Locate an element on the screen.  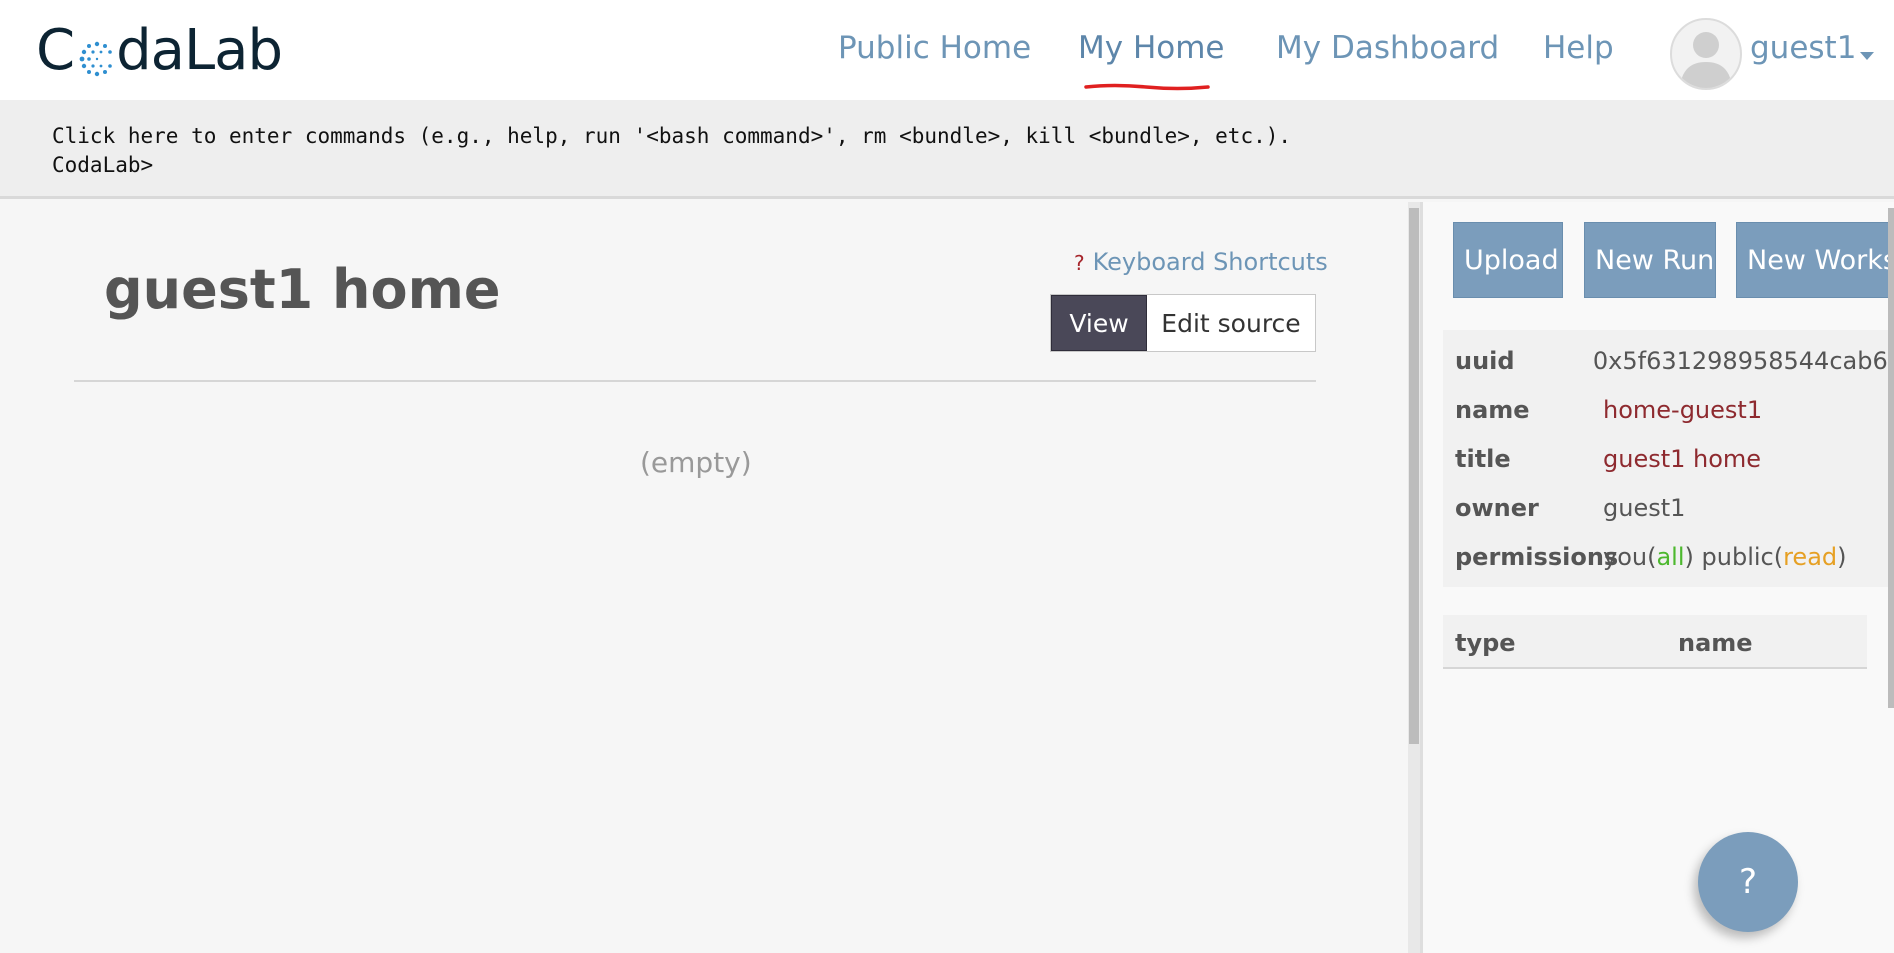
info-row-title: title guest1 home is located at coordinates (1668, 458).